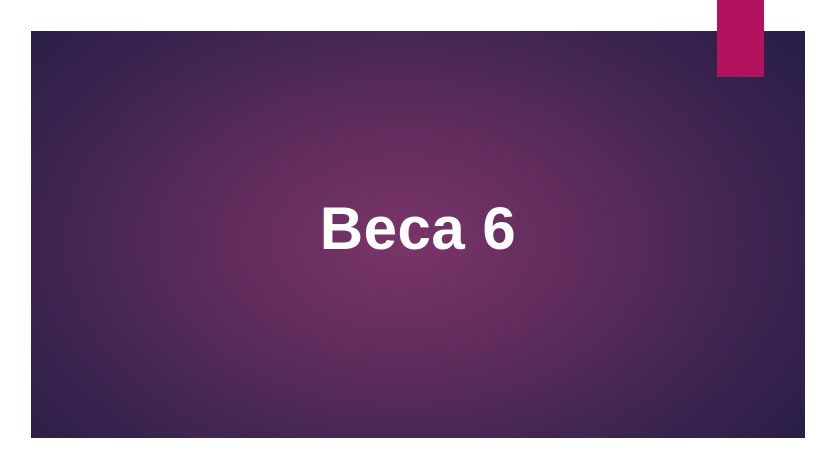 The image size is (835, 469). I want to click on slide-title: Beca 6, so click(418, 228).